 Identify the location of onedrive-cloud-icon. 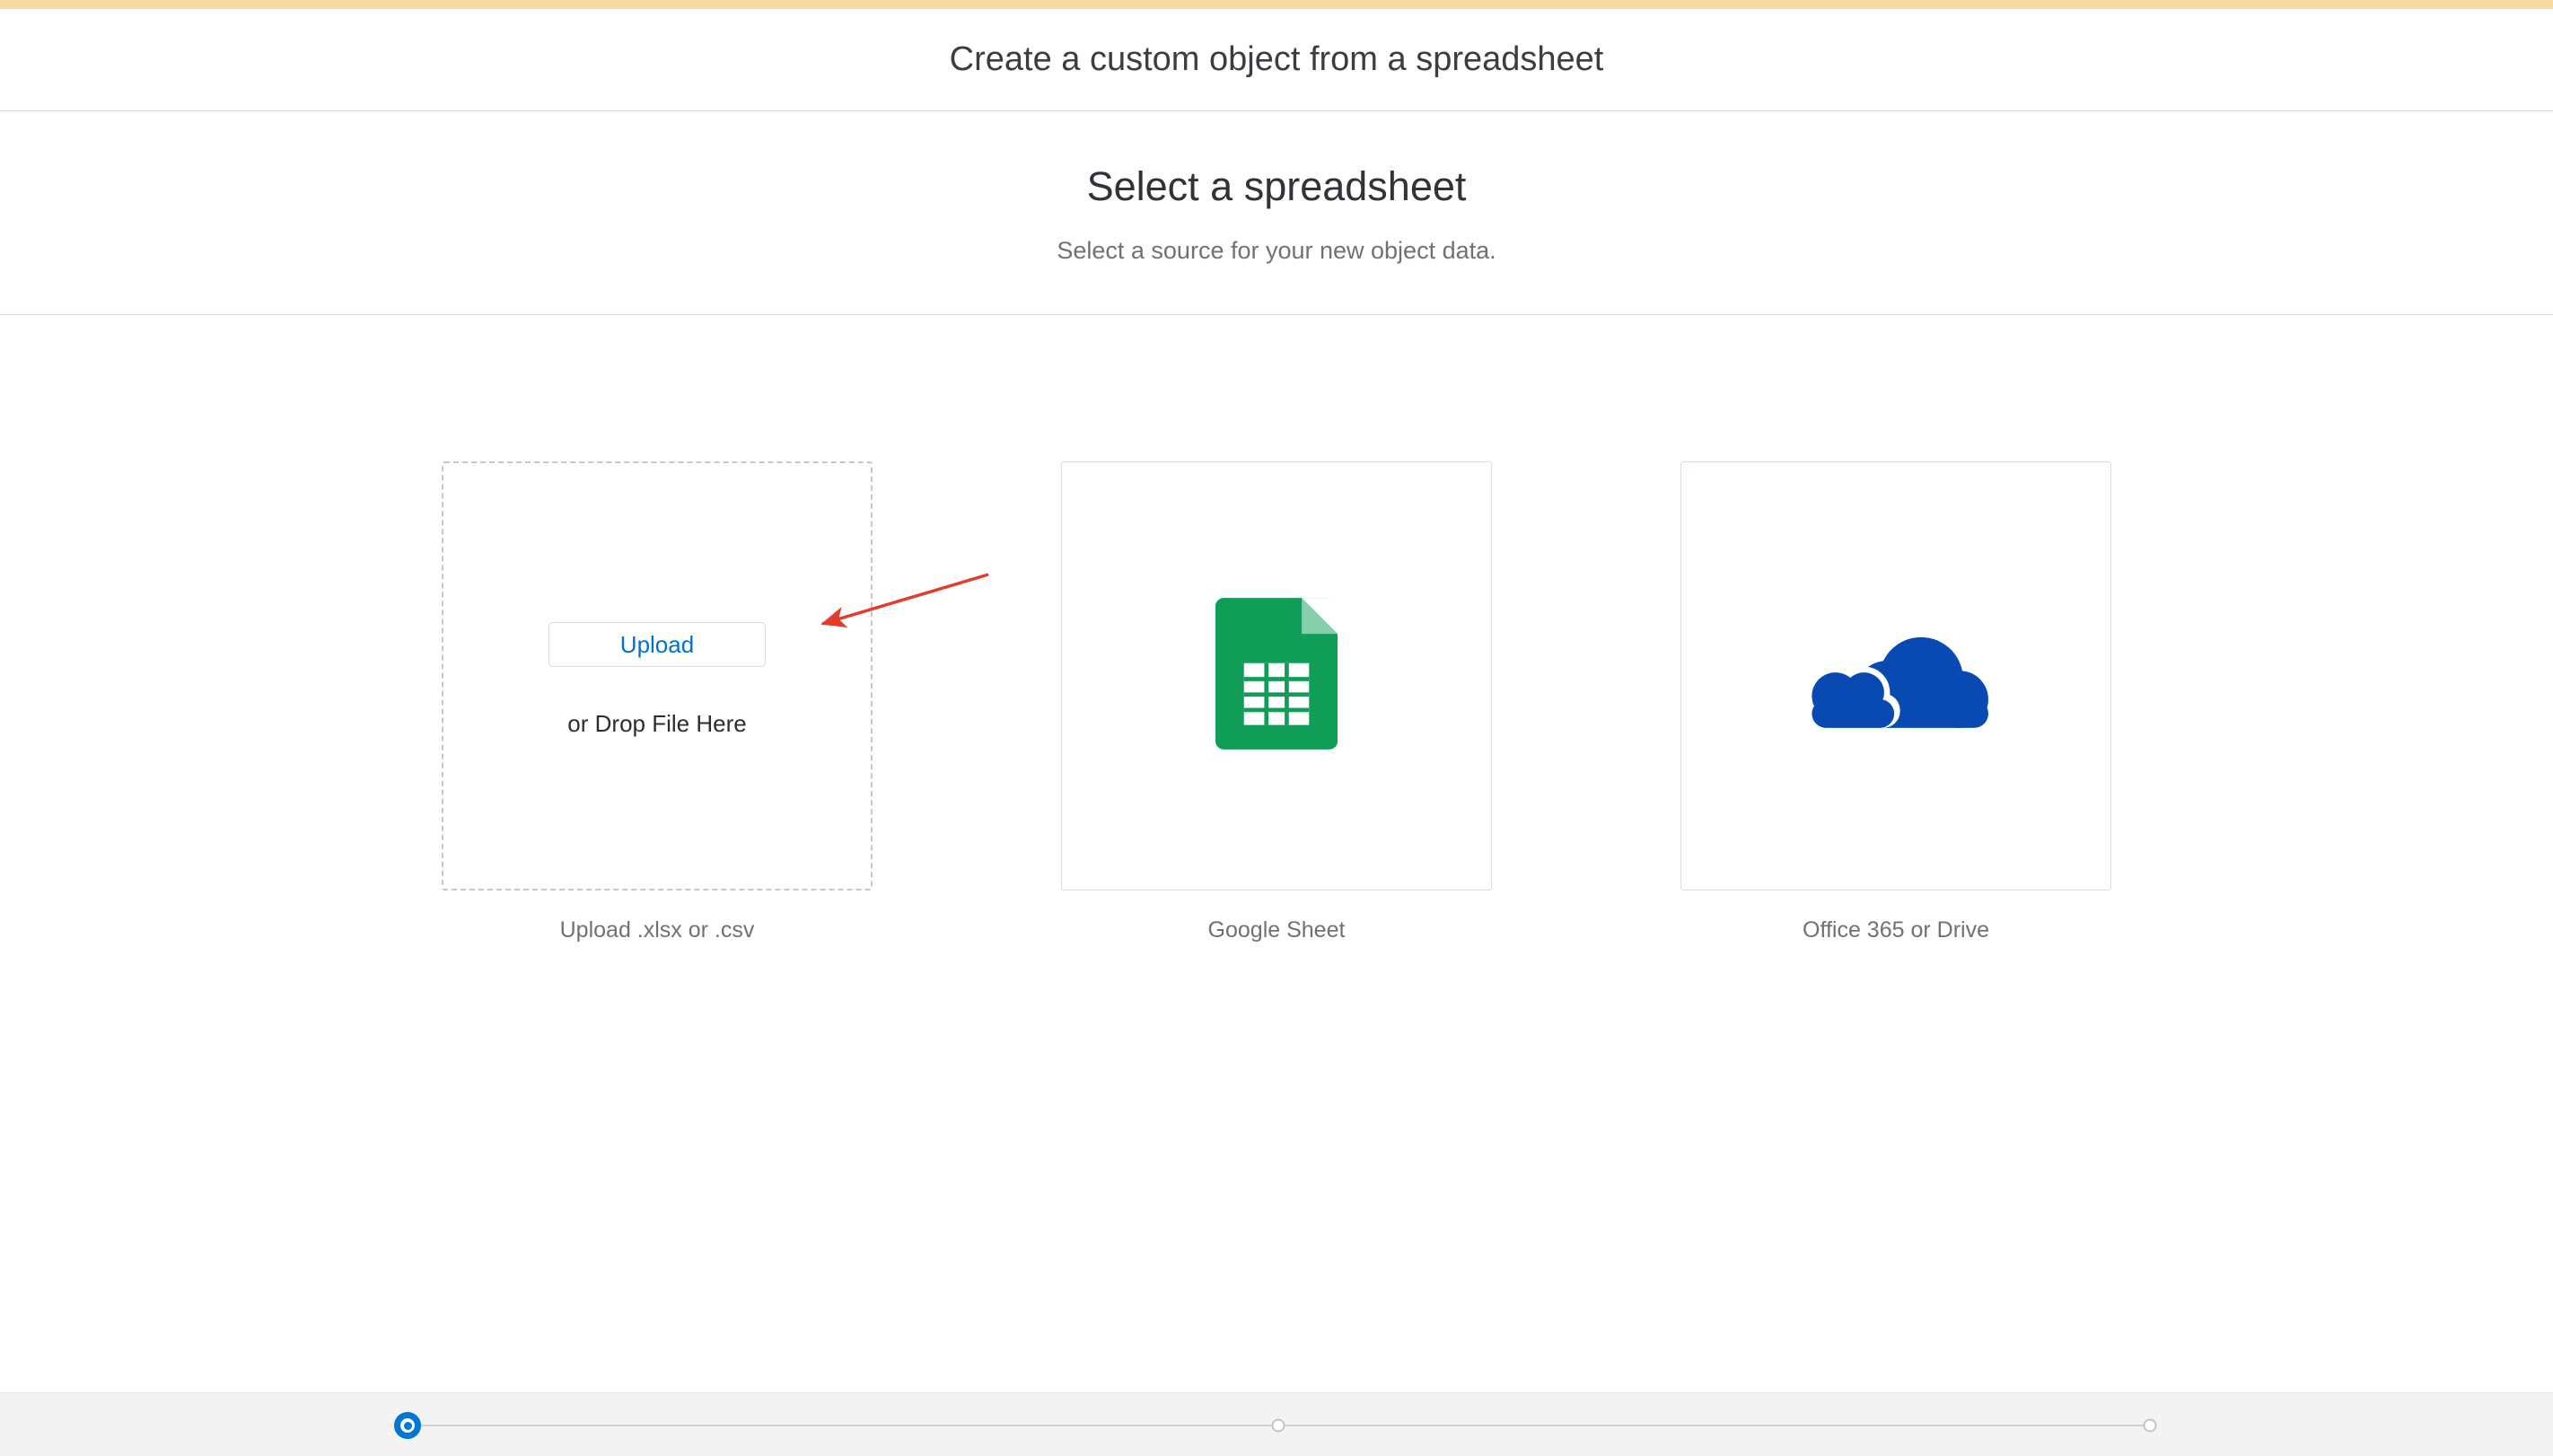
(1896, 677).